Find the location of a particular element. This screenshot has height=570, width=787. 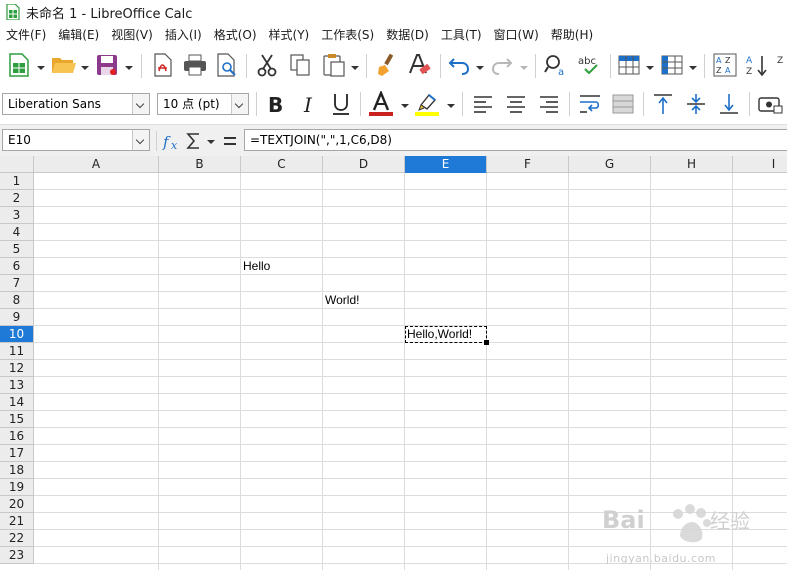

row-header-18: 18 is located at coordinates (17, 470).